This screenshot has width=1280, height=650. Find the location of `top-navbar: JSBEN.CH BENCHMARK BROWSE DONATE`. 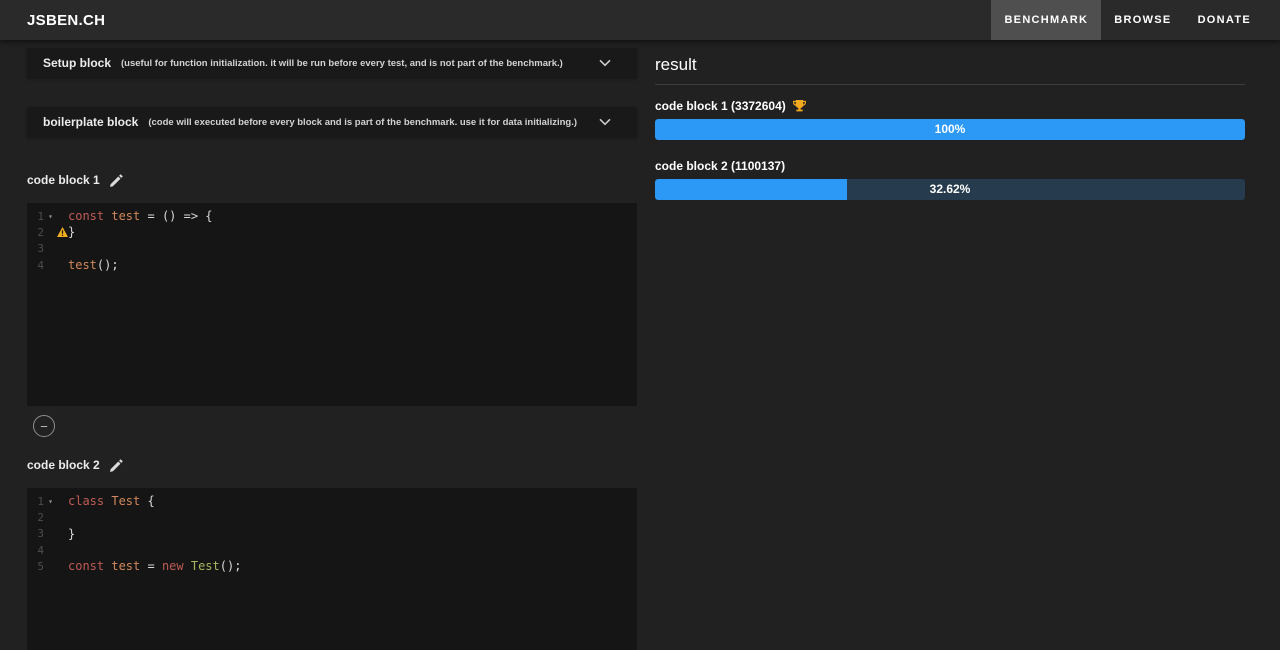

top-navbar: JSBEN.CH BENCHMARK BROWSE DONATE is located at coordinates (640, 20).